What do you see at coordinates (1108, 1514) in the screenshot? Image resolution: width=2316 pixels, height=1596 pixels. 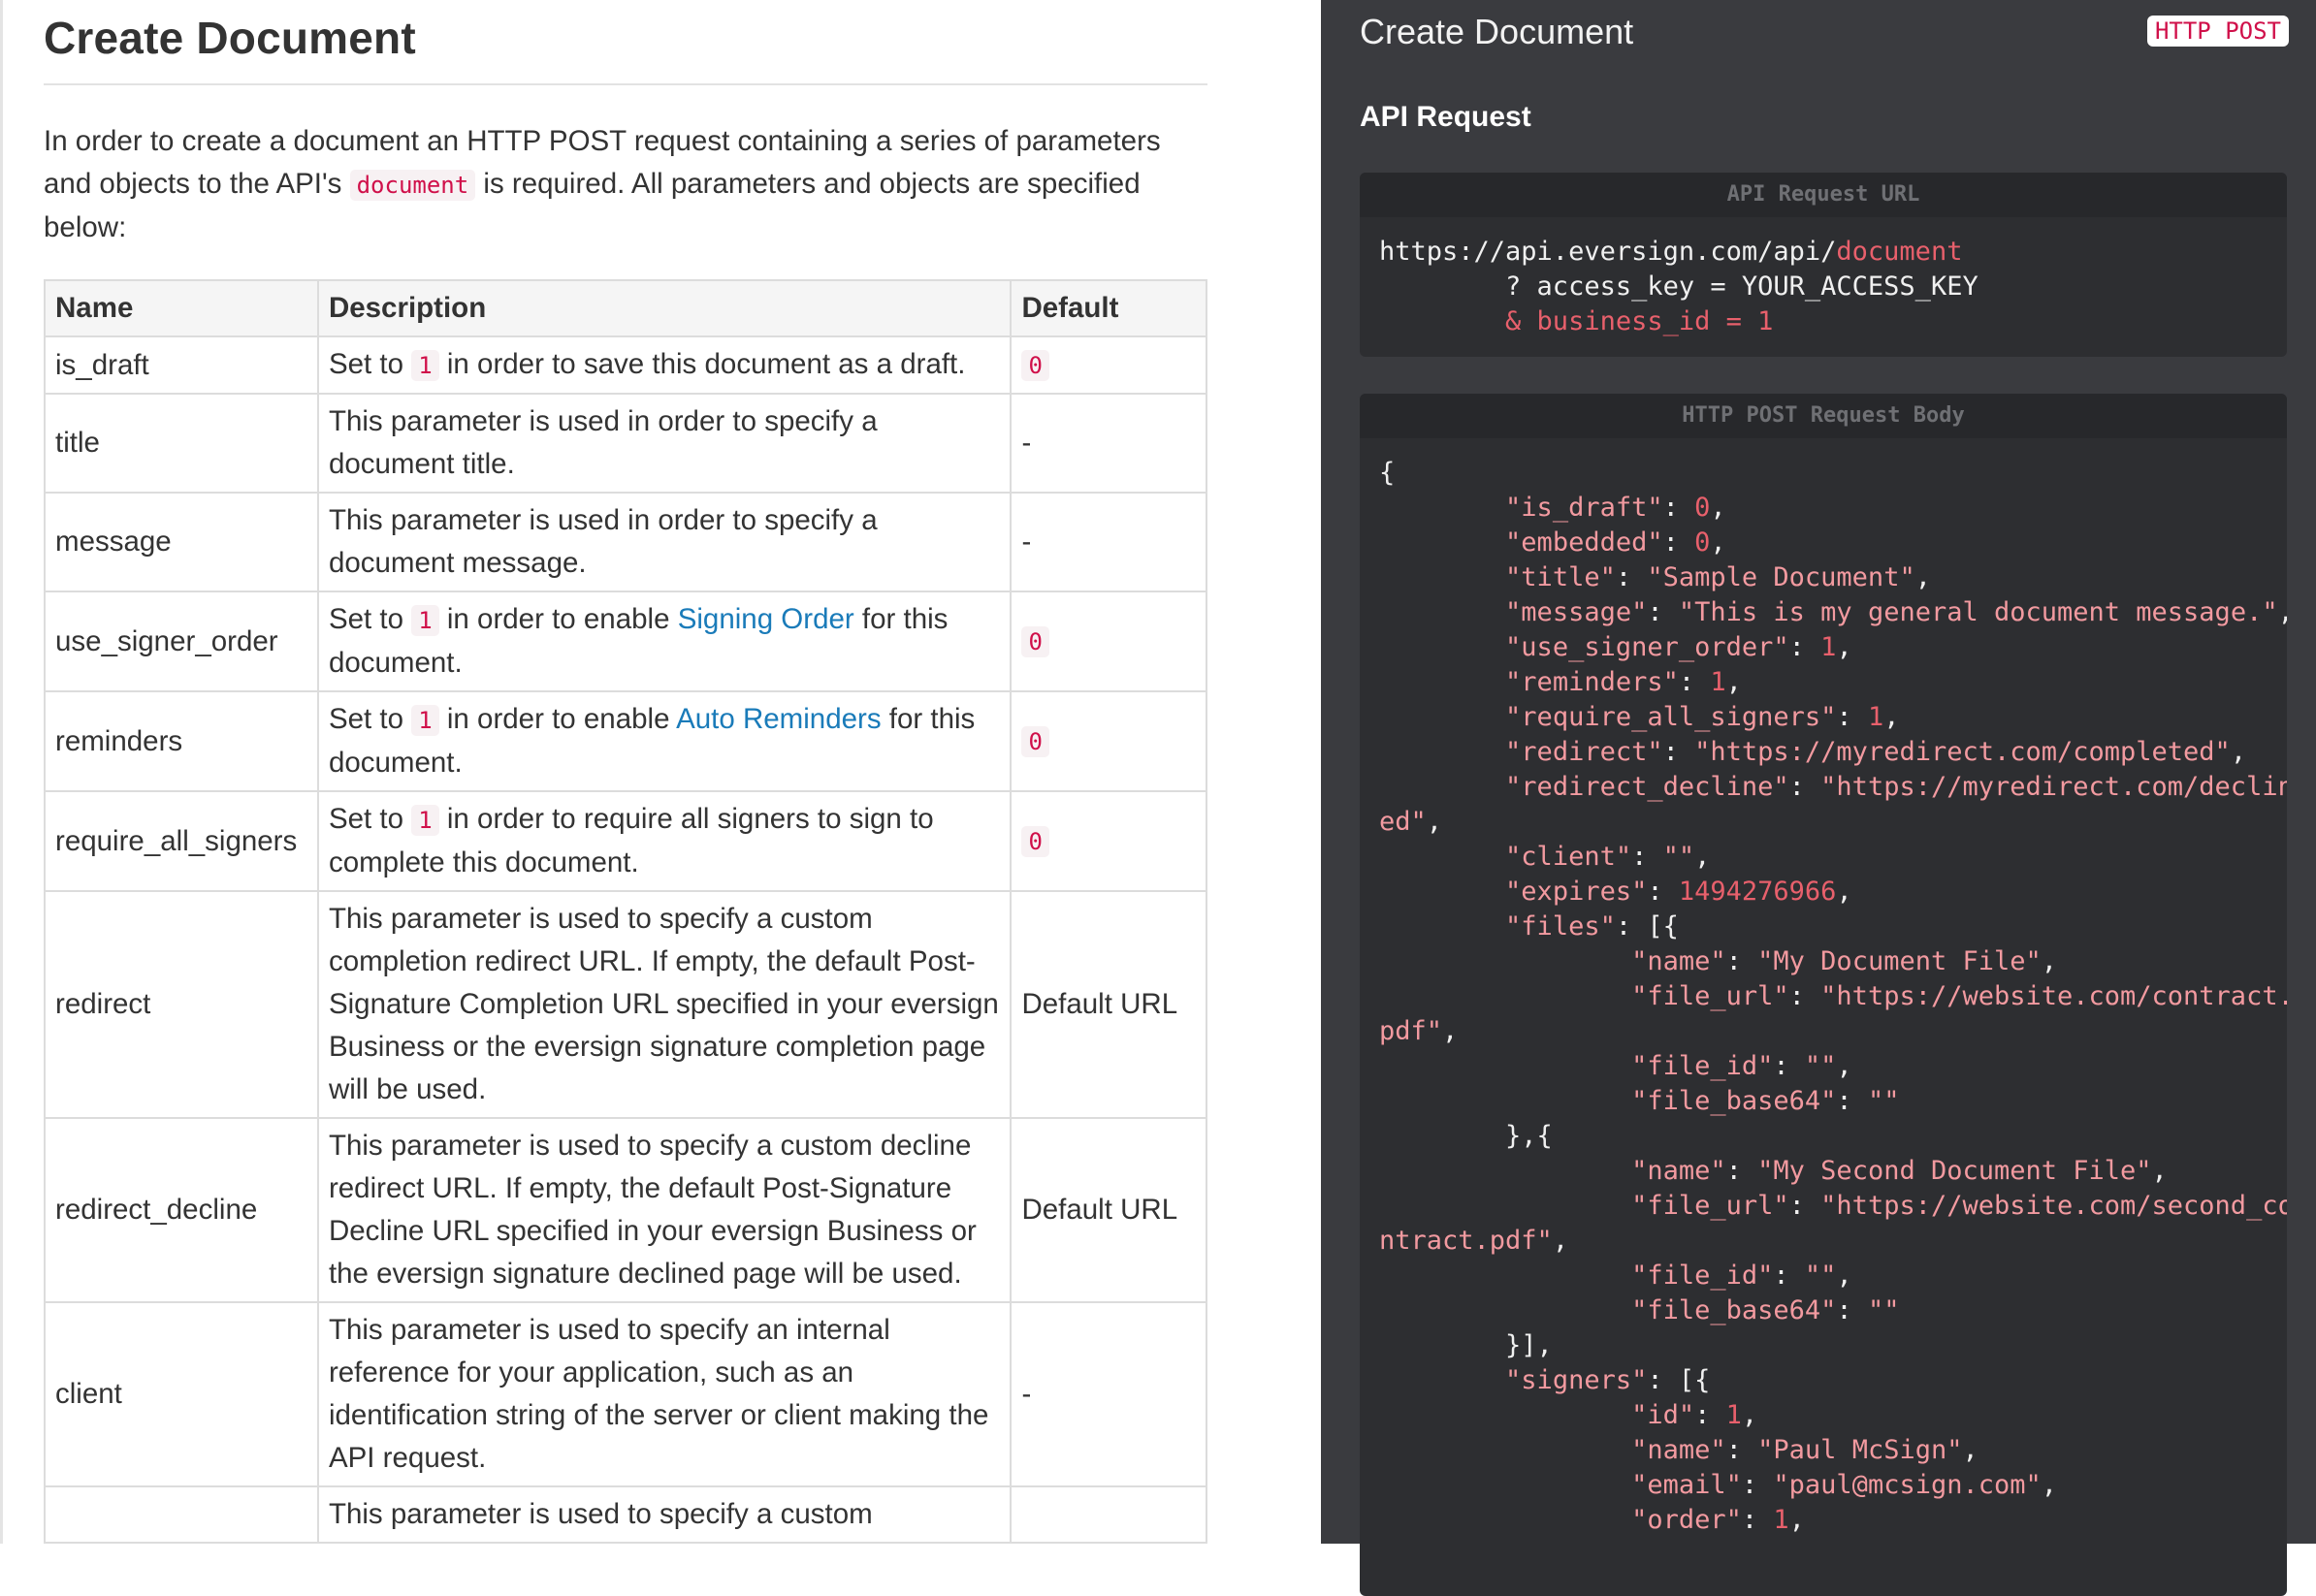 I see `param-default` at bounding box center [1108, 1514].